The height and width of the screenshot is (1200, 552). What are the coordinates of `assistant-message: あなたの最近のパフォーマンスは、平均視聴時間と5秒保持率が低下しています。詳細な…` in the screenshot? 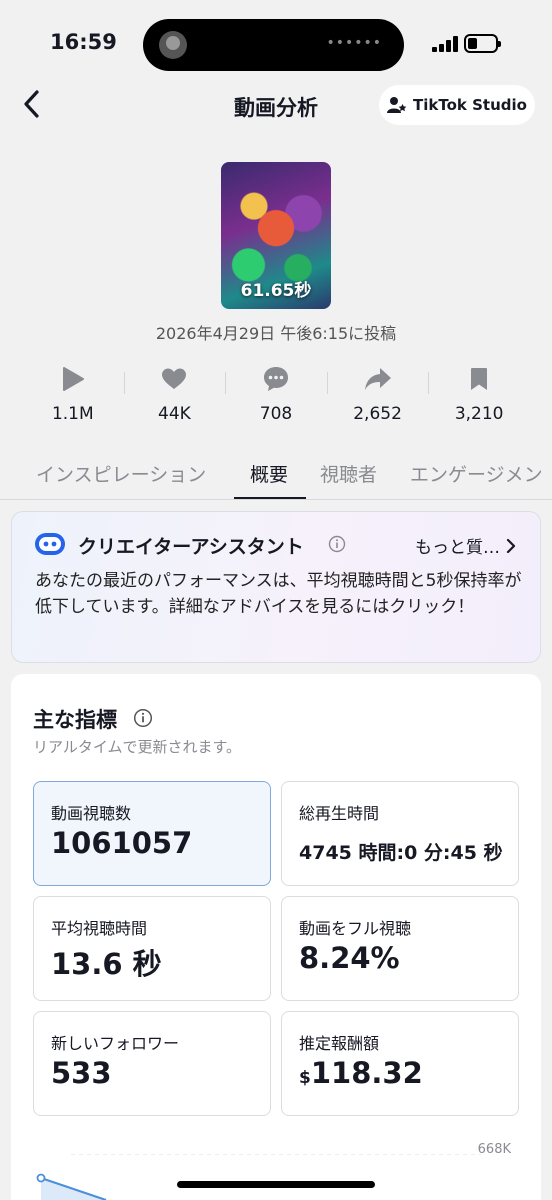 It's located at (278, 594).